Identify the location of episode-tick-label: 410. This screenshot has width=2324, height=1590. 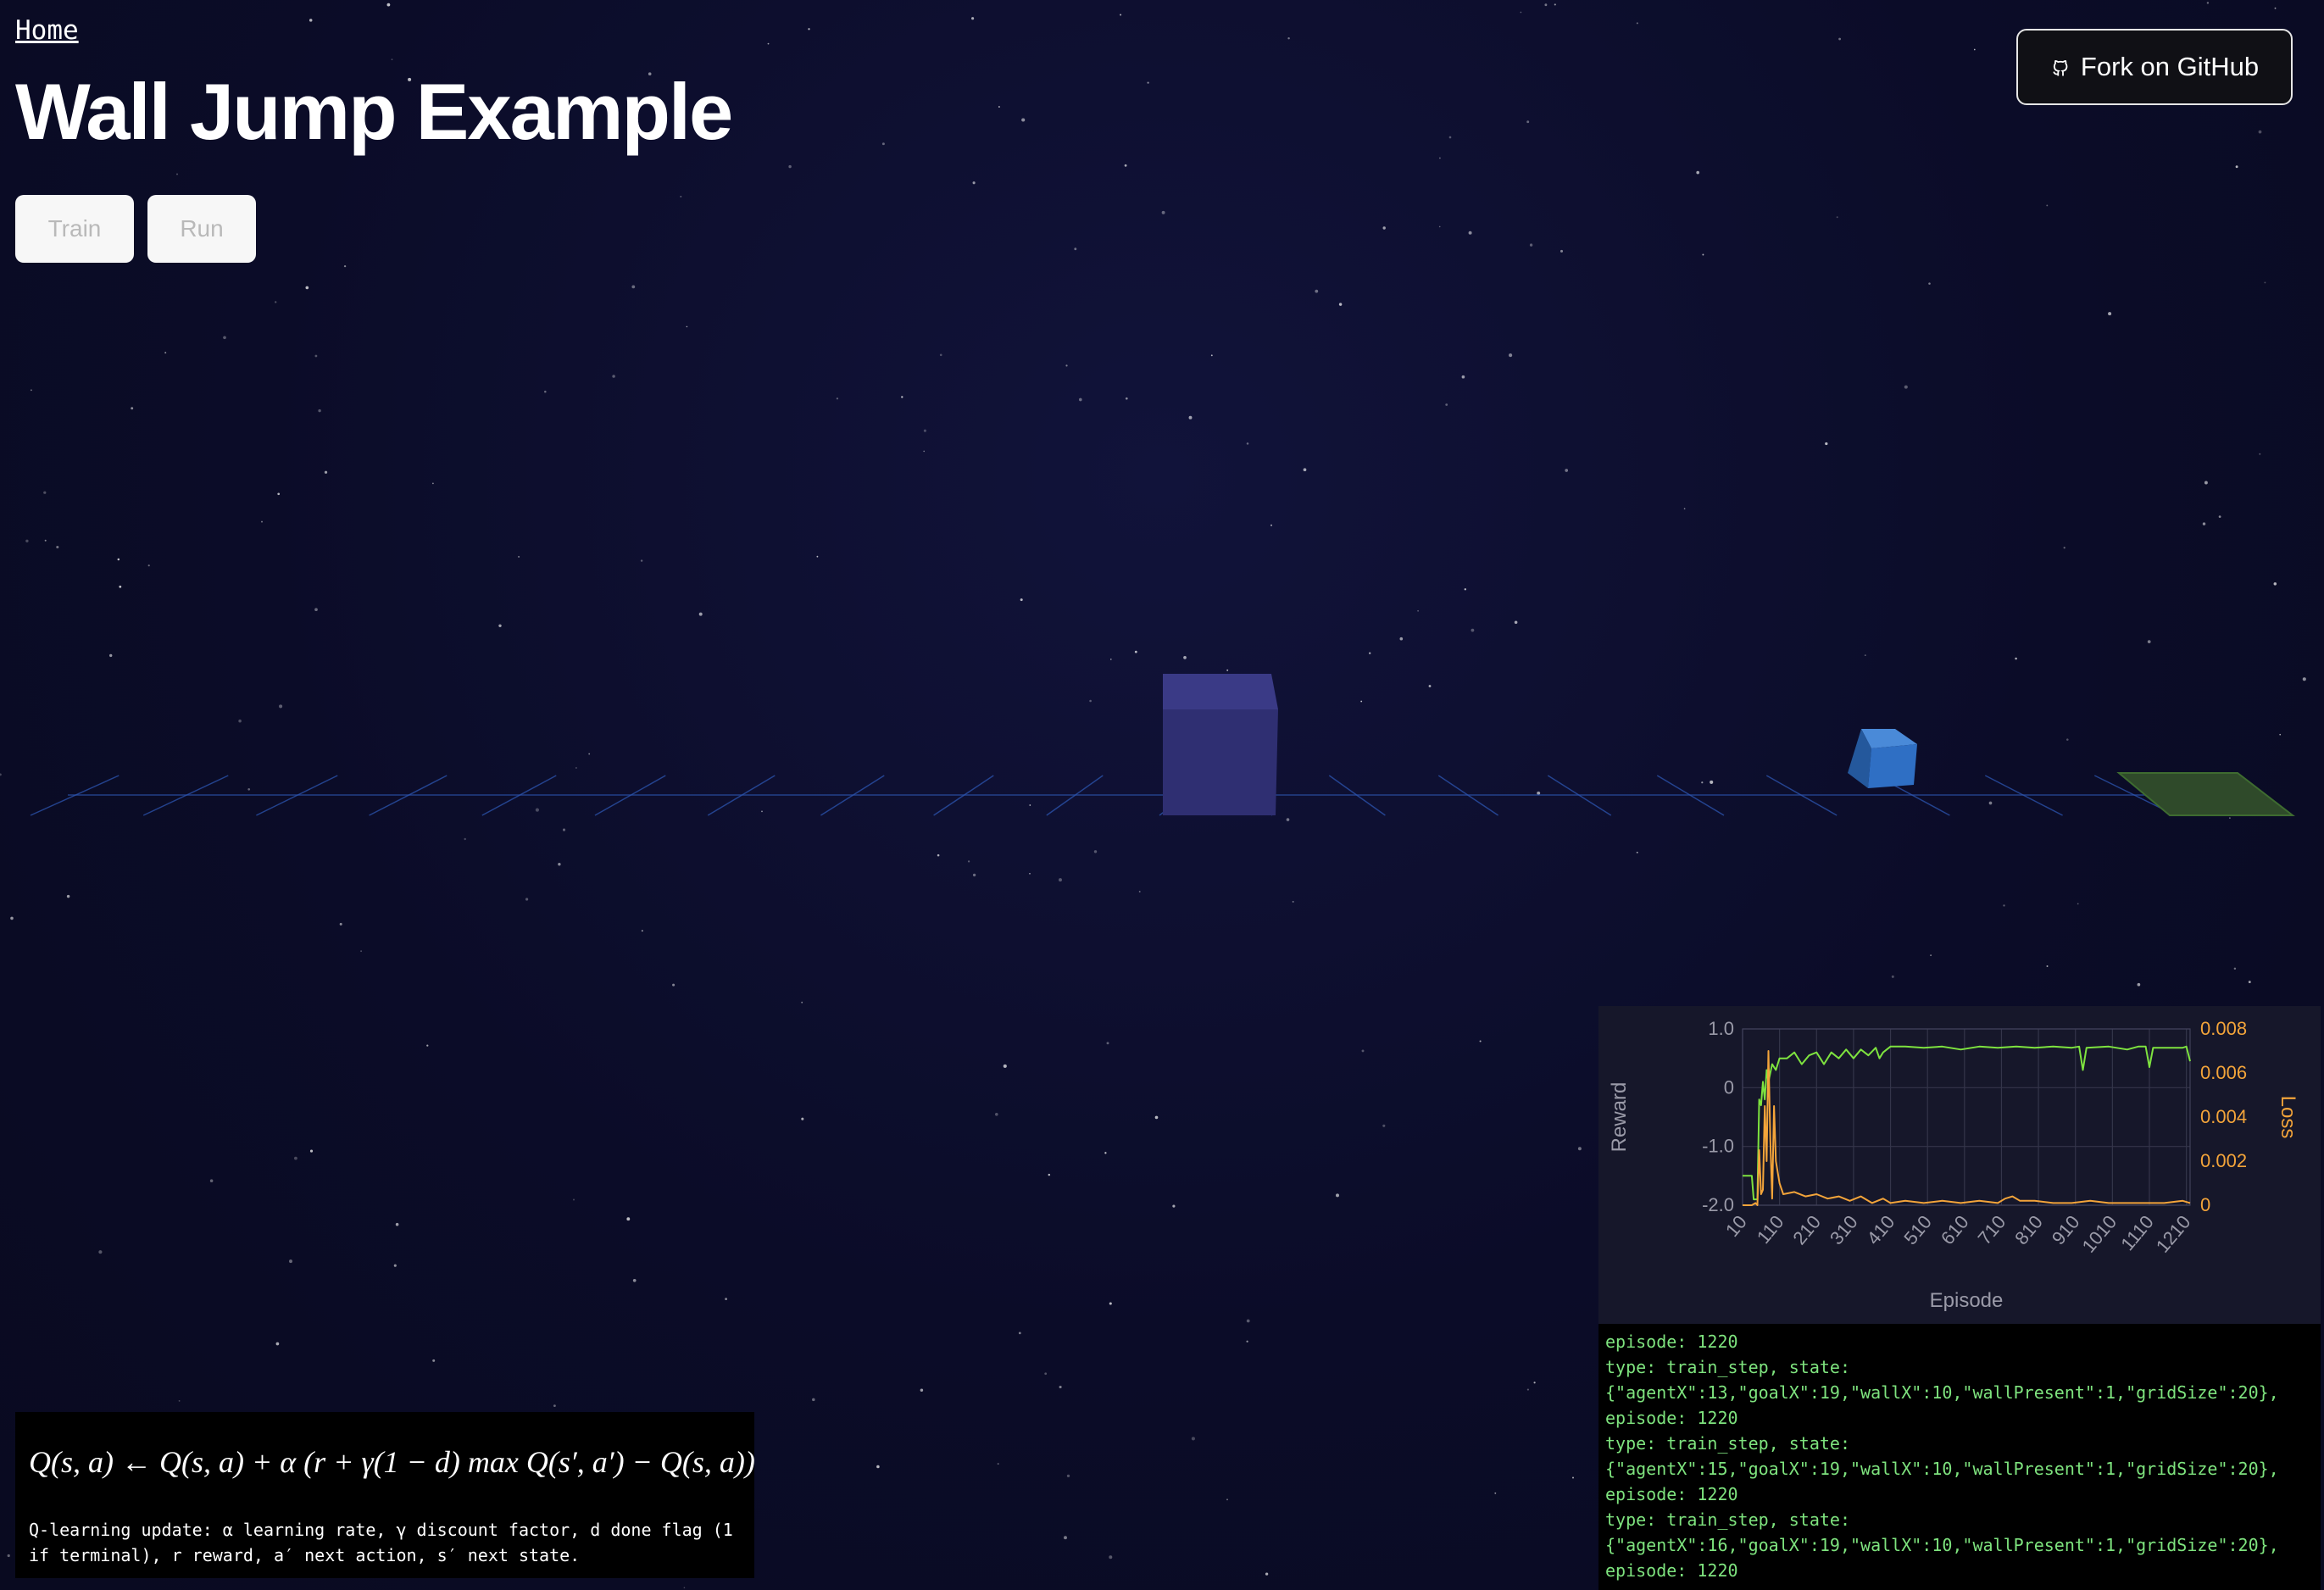
(1881, 1229).